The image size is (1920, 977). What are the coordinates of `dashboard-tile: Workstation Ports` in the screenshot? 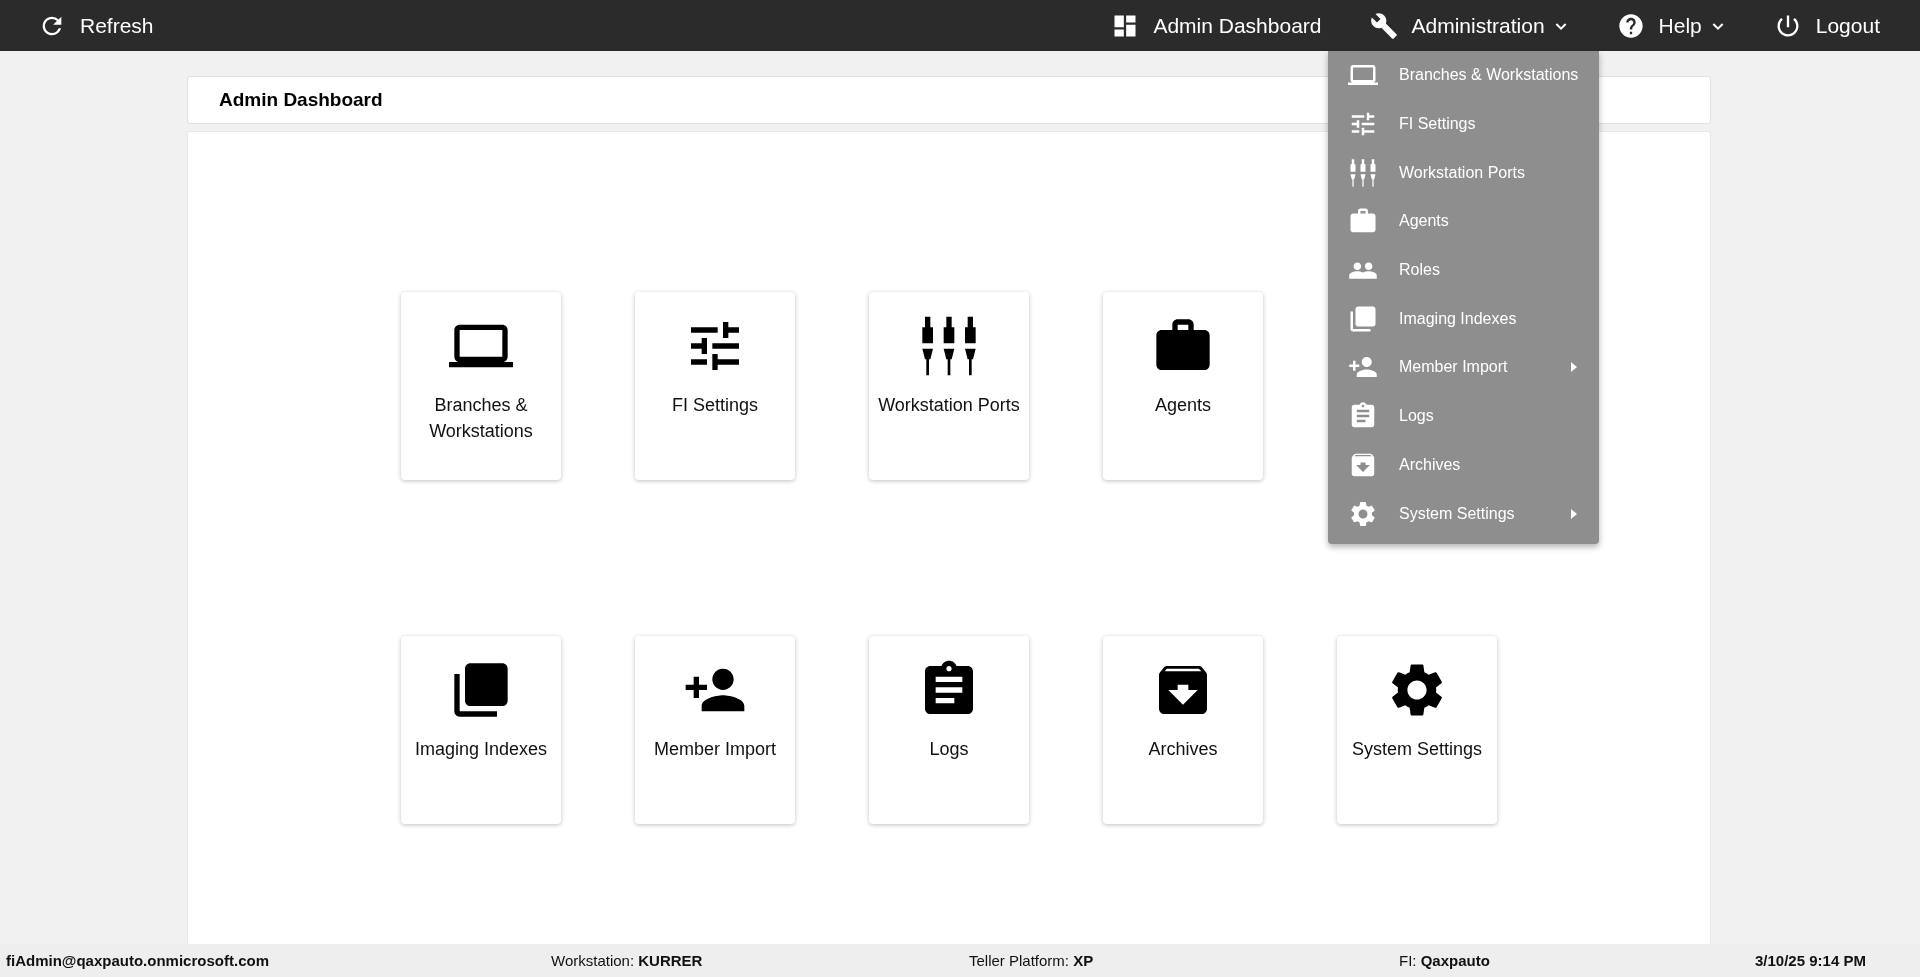 It's located at (949, 386).